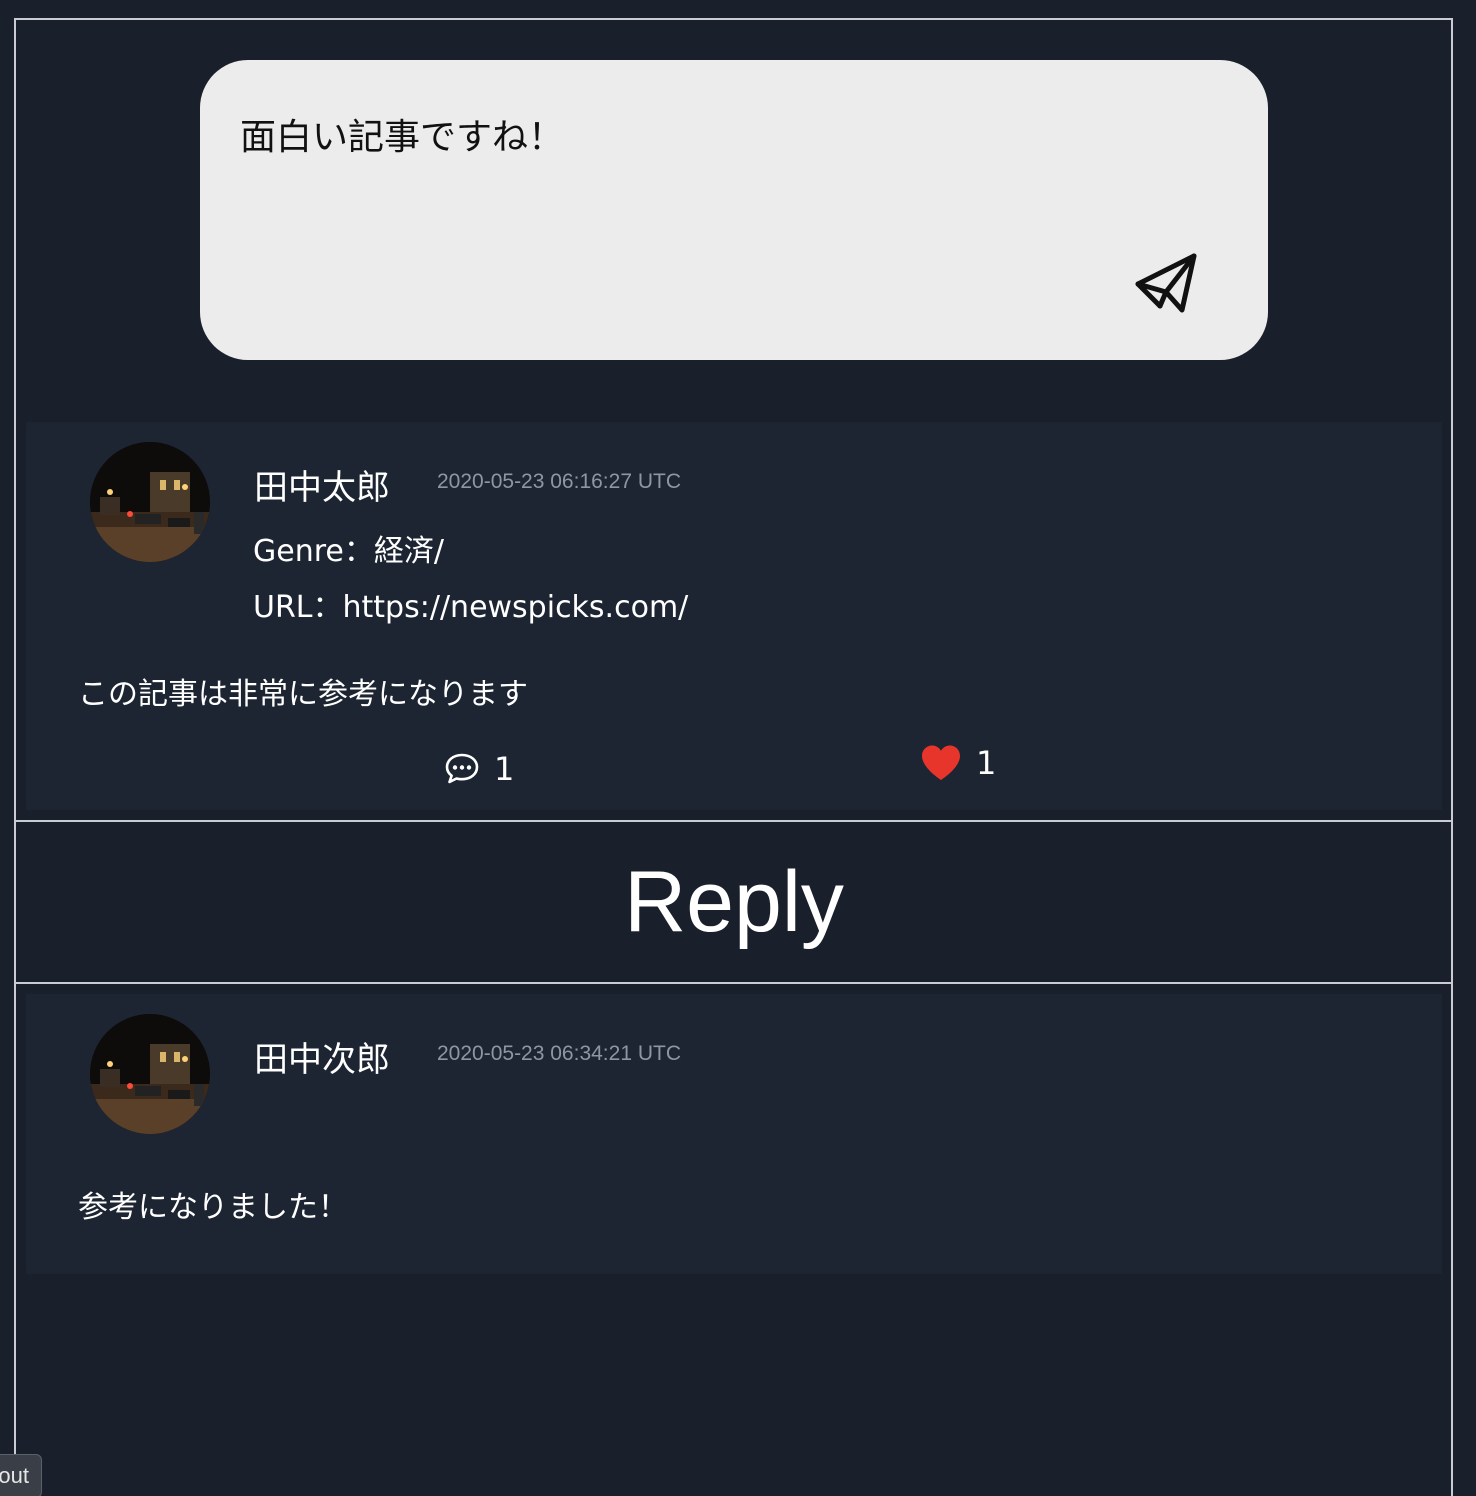 This screenshot has width=1476, height=1496. What do you see at coordinates (734, 210) in the screenshot?
I see `comment-compose-box: 面白い記事ですね！` at bounding box center [734, 210].